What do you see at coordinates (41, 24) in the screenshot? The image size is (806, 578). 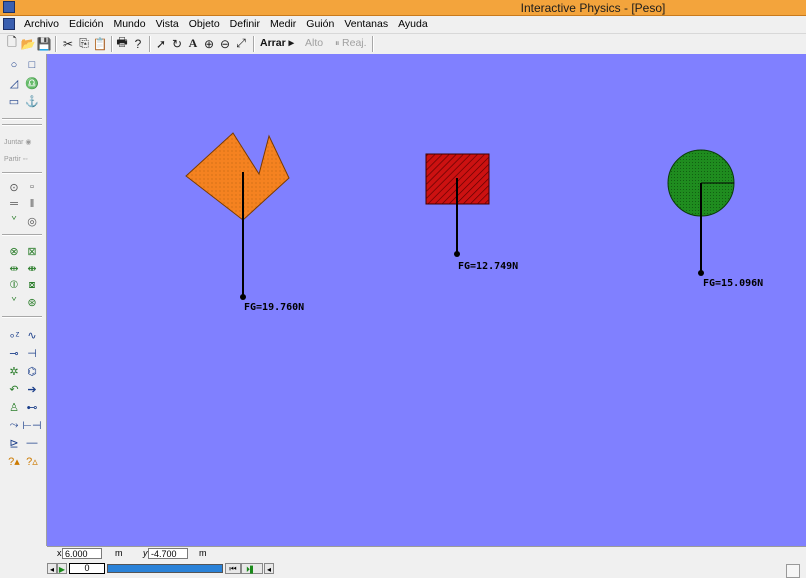 I see `menu-archivo: Archivo` at bounding box center [41, 24].